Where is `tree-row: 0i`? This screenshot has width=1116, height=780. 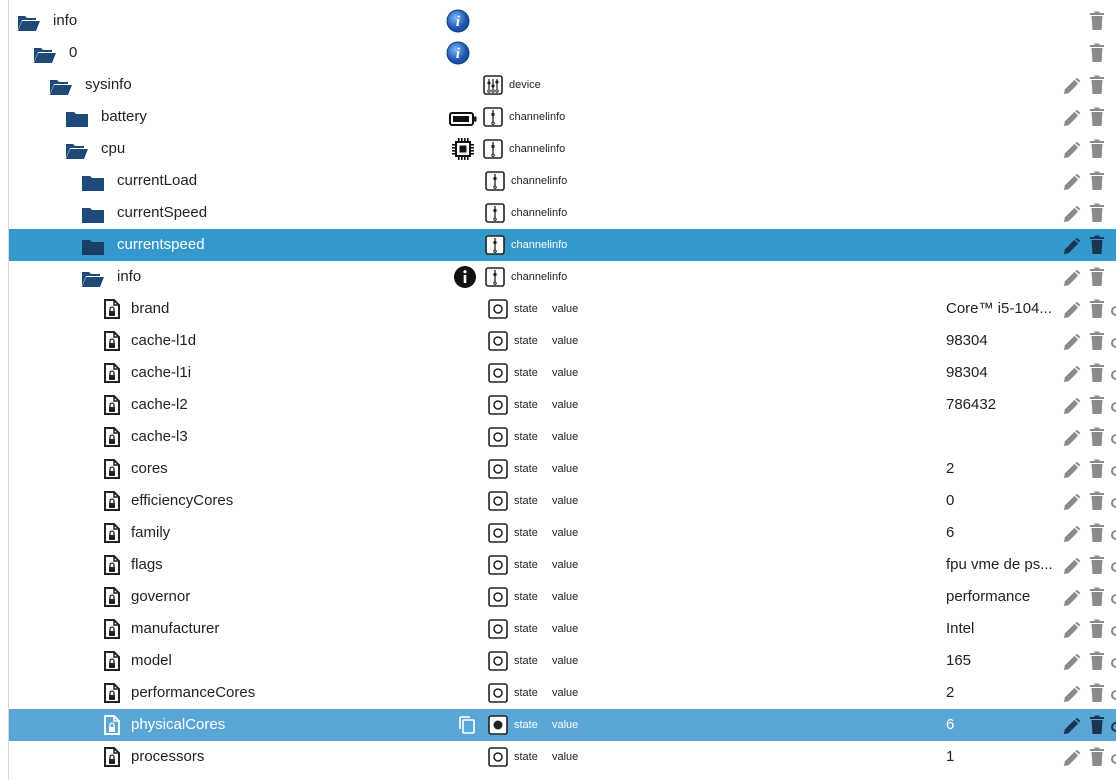
tree-row: 0i is located at coordinates (562, 53).